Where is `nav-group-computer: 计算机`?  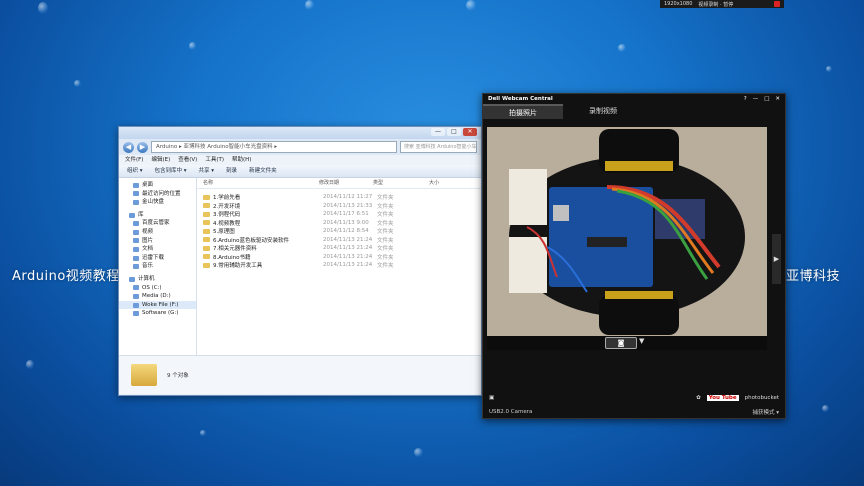 nav-group-computer: 计算机 is located at coordinates (157, 279).